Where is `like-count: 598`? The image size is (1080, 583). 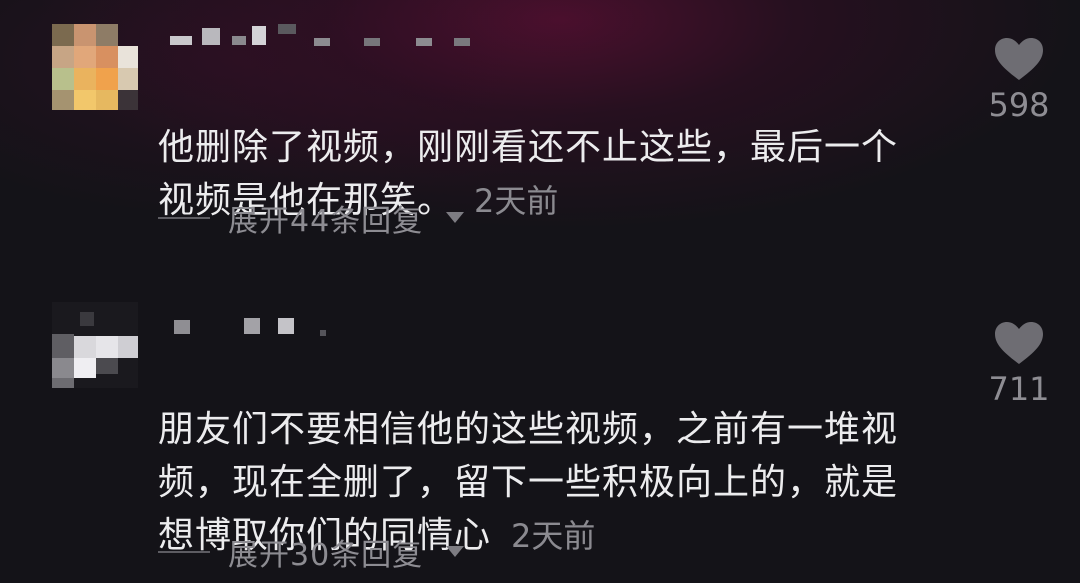 like-count: 598 is located at coordinates (1019, 105).